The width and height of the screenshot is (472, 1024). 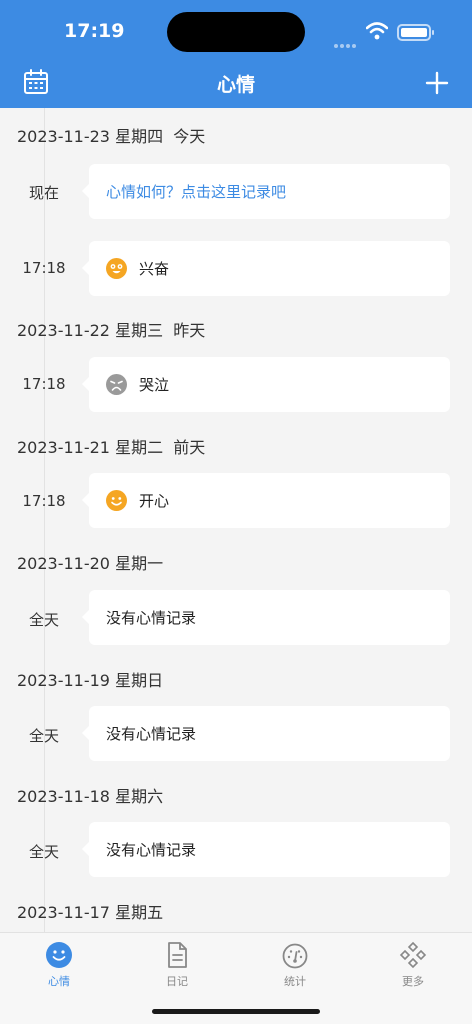 I want to click on home-indicator, so click(x=236, y=1011).